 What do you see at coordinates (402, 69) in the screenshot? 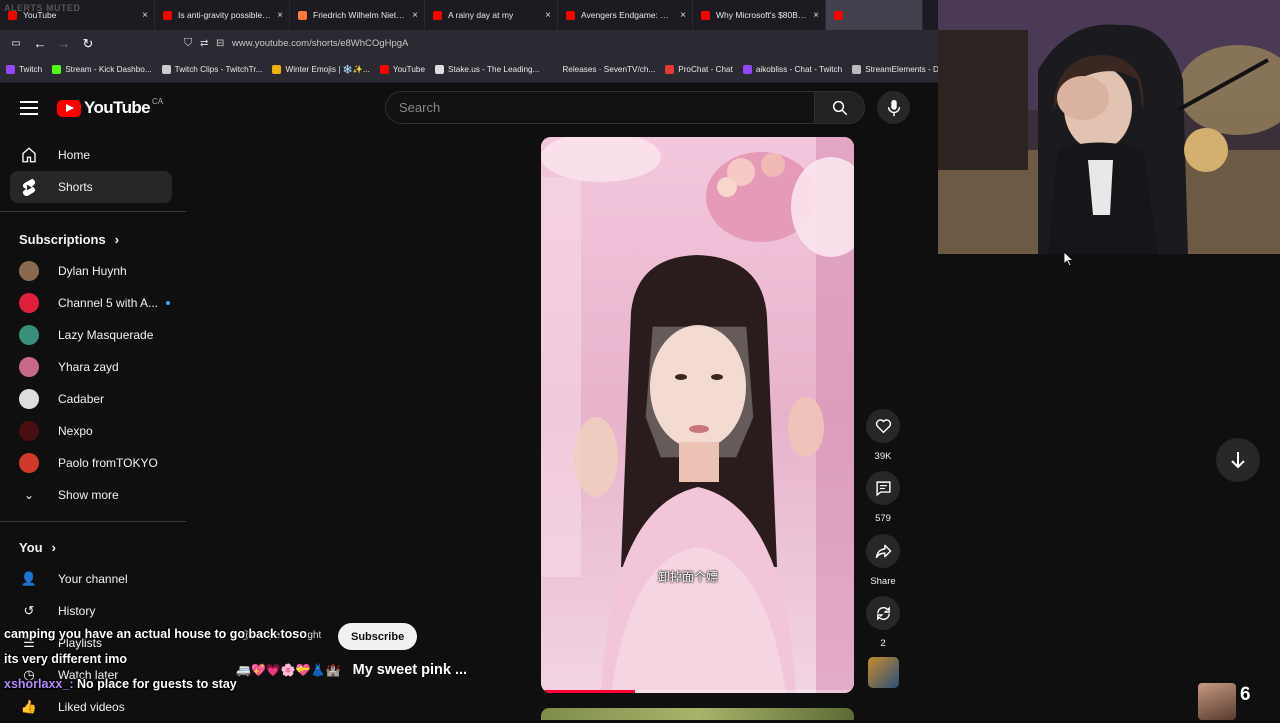
I see `bookmark-item: YouTube` at bounding box center [402, 69].